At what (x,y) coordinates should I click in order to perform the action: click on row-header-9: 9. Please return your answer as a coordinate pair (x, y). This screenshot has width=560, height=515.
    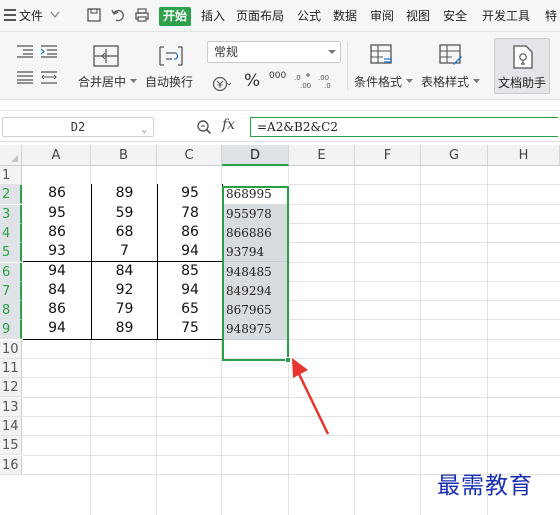
    Looking at the image, I should click on (11, 330).